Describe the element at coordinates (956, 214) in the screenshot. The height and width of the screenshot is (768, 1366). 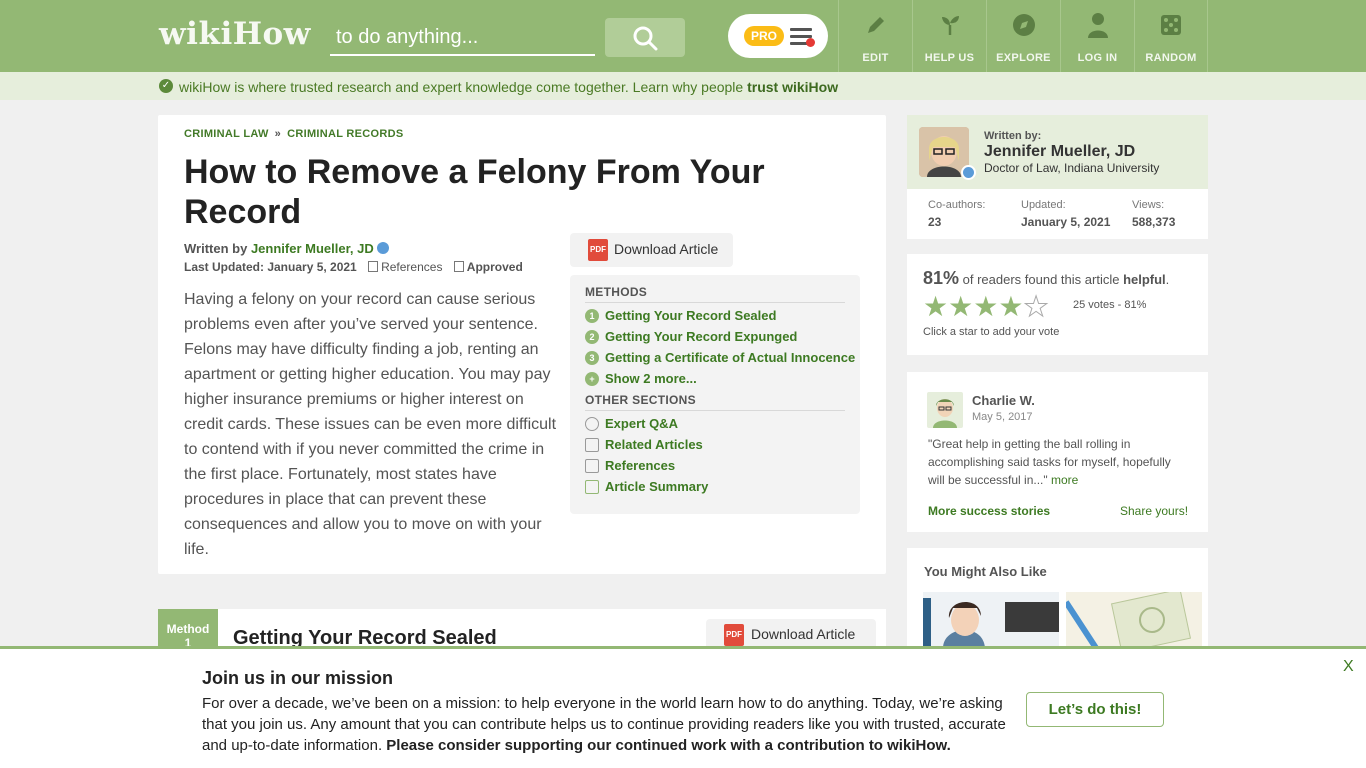
I see `coauthors-stat: Co-authors: 23` at that location.